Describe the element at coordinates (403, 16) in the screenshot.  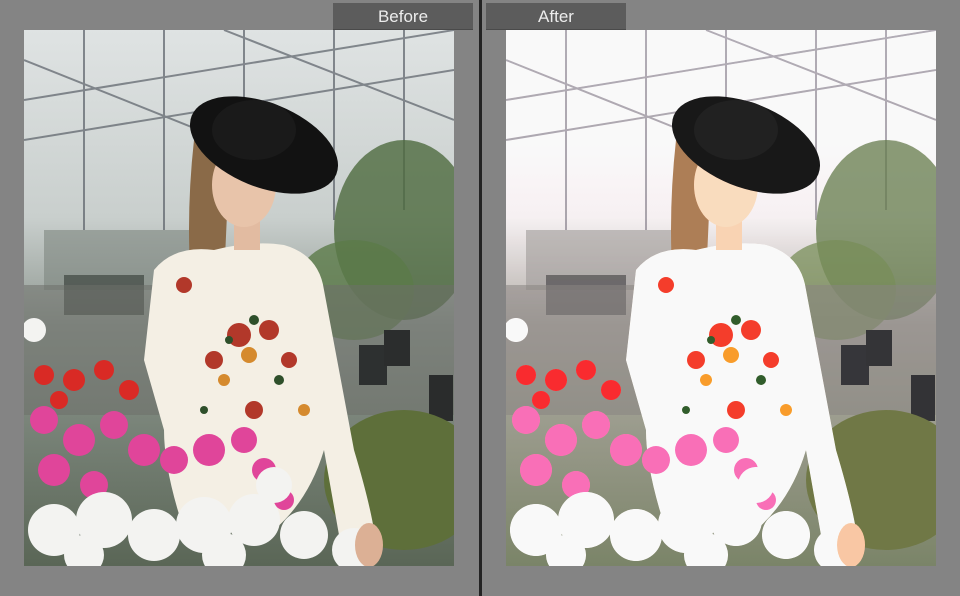
I see `before-label: Before` at that location.